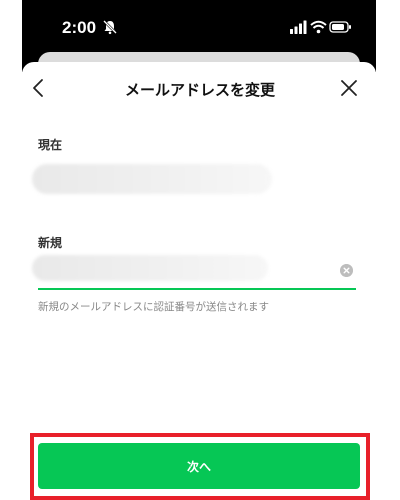  What do you see at coordinates (152, 269) in the screenshot?
I see `new-email-input` at bounding box center [152, 269].